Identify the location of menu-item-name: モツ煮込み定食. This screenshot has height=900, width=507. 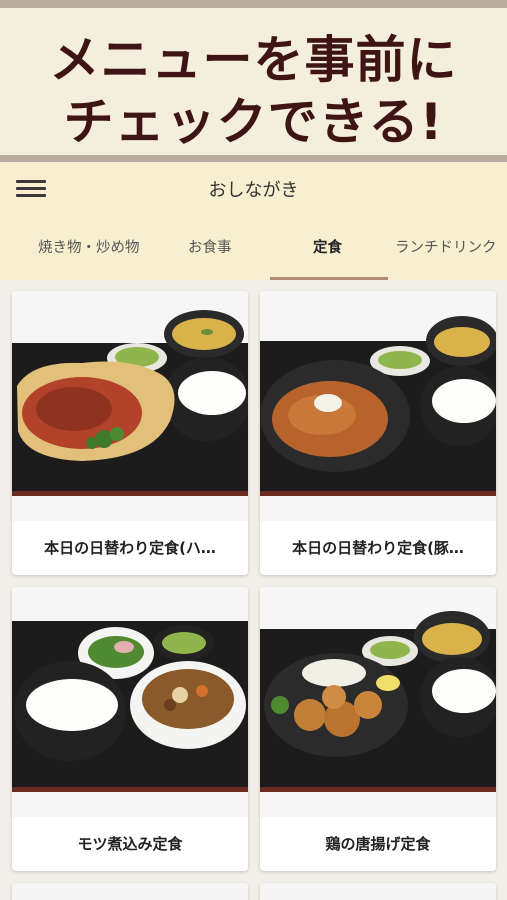
(130, 844).